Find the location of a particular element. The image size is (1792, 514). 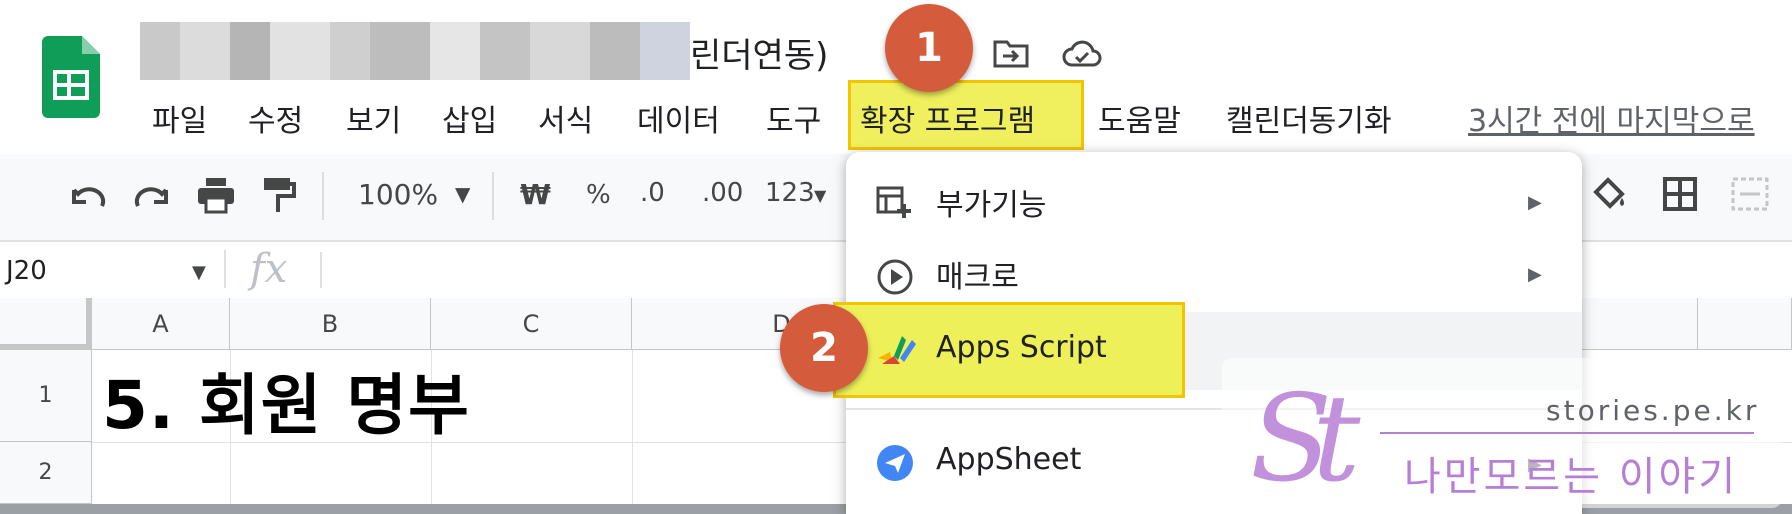

cell-a1-title: 5. 회원 명부 is located at coordinates (286, 400).